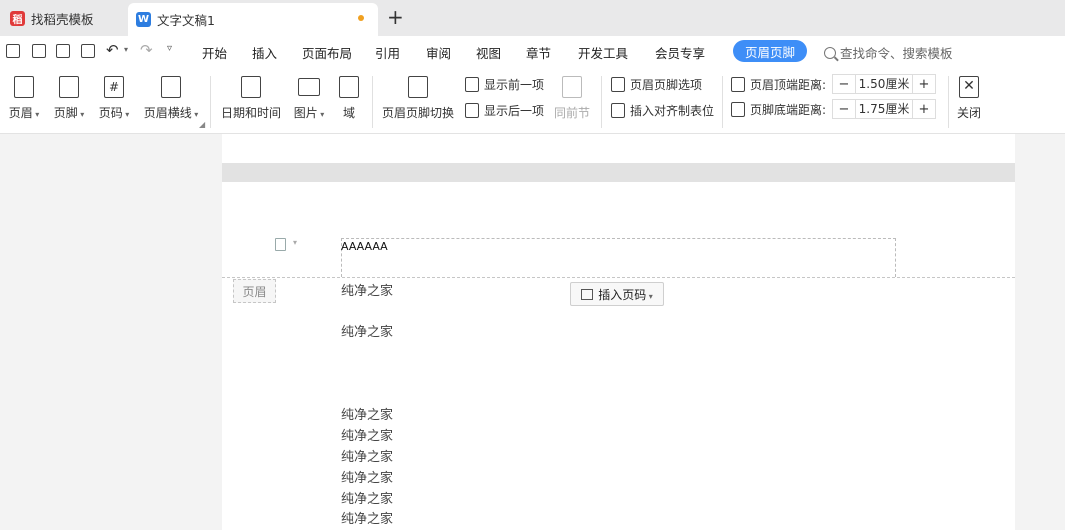 The height and width of the screenshot is (530, 1065). I want to click on picture-button: 图片, so click(309, 93).